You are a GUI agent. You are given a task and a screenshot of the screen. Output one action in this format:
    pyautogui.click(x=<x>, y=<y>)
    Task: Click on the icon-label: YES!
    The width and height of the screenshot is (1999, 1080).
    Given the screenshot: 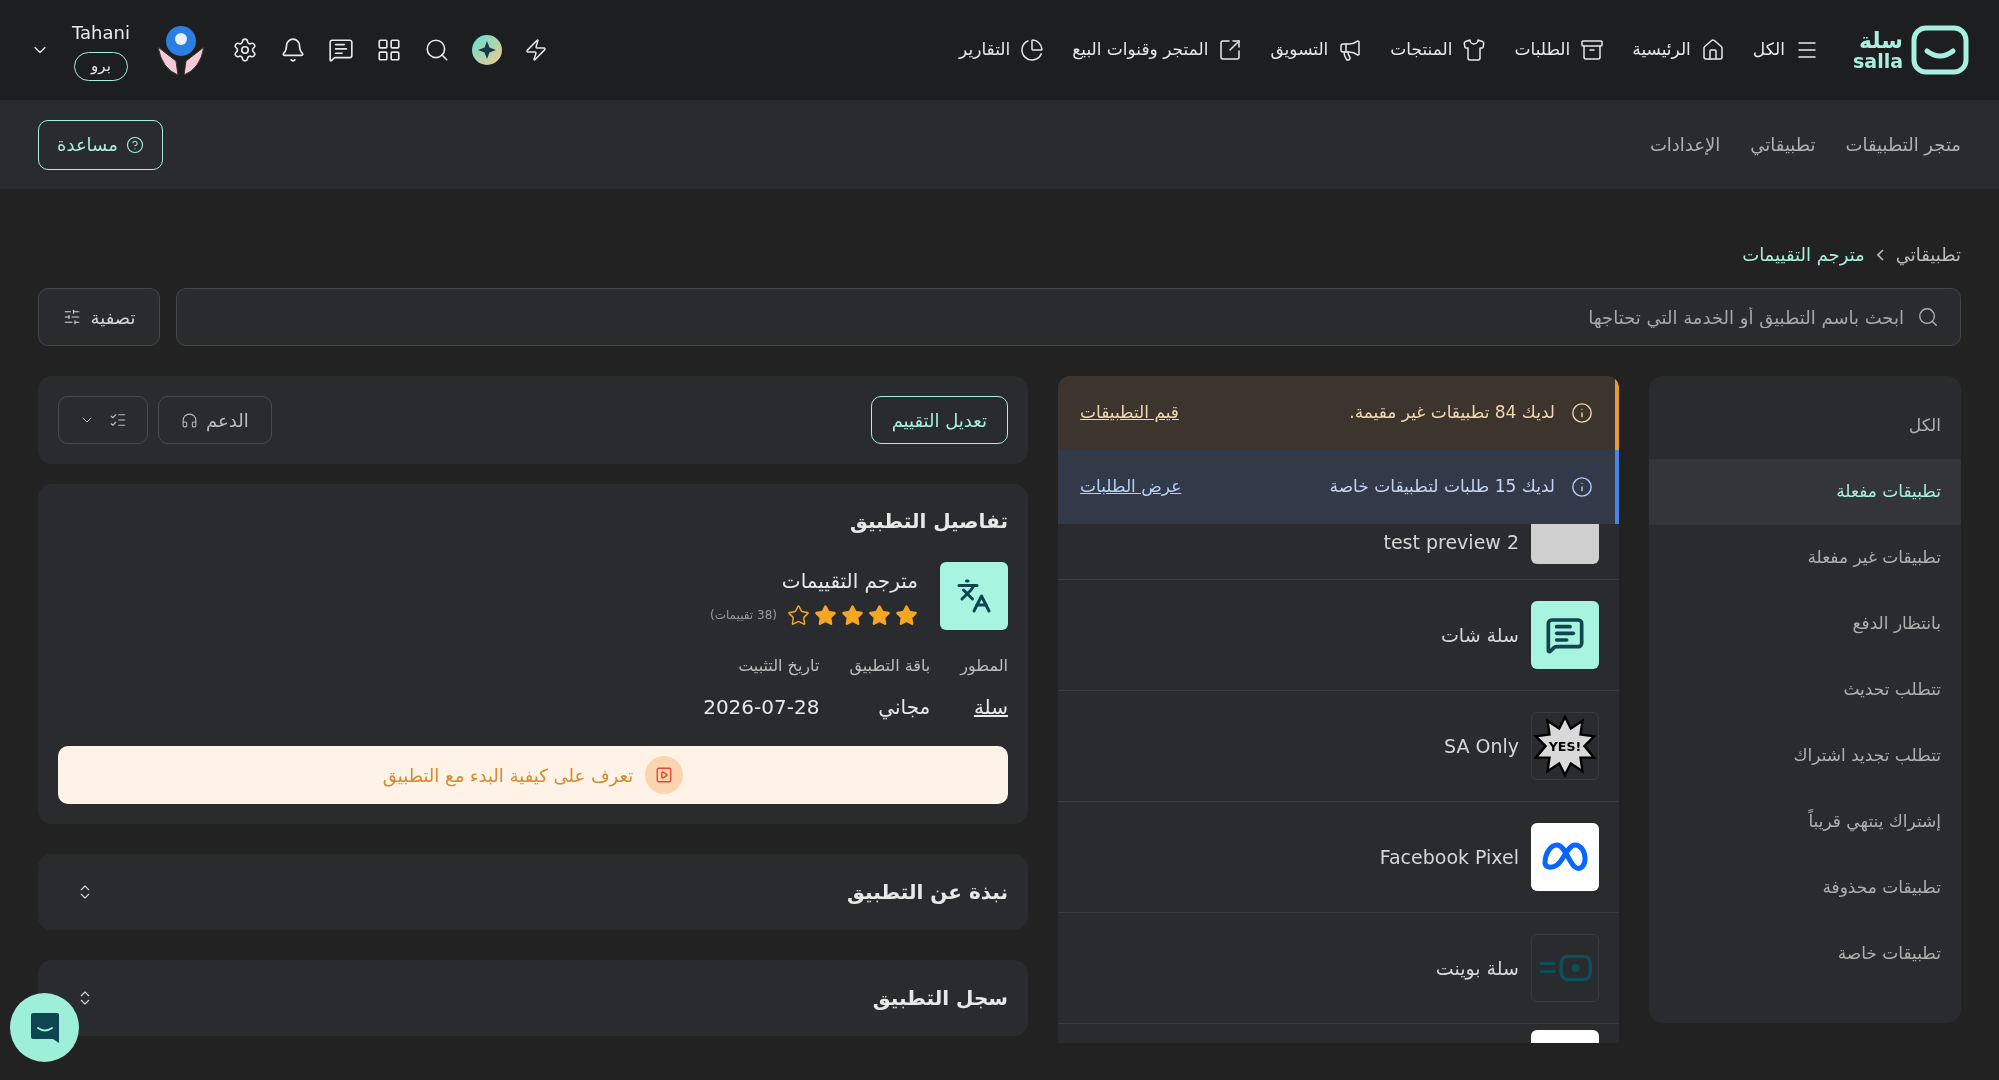 What is the action you would take?
    pyautogui.click(x=1565, y=746)
    